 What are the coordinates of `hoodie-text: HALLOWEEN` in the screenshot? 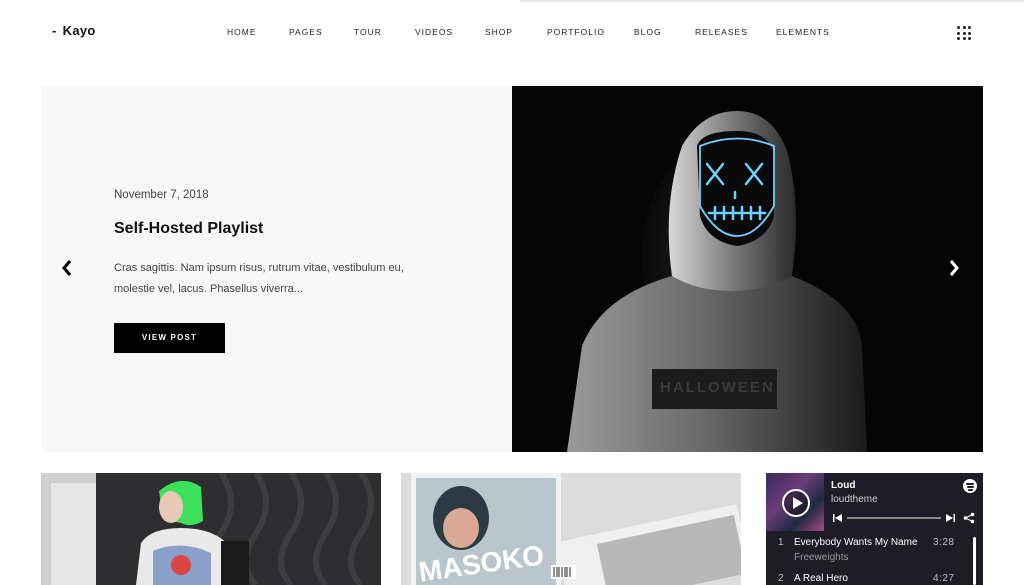 It's located at (717, 387).